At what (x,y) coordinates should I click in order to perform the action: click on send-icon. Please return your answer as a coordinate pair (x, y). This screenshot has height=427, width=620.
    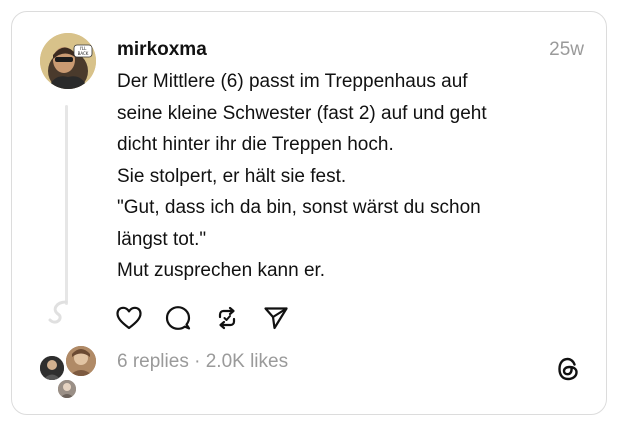
    Looking at the image, I should click on (276, 318).